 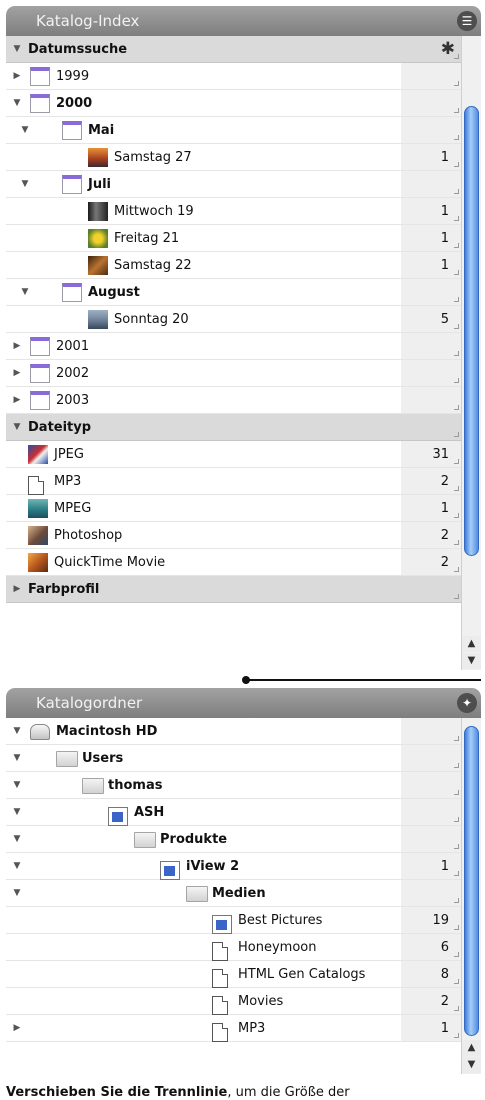 I want to click on list-item: QuickTime Movie 2, so click(x=233, y=562).